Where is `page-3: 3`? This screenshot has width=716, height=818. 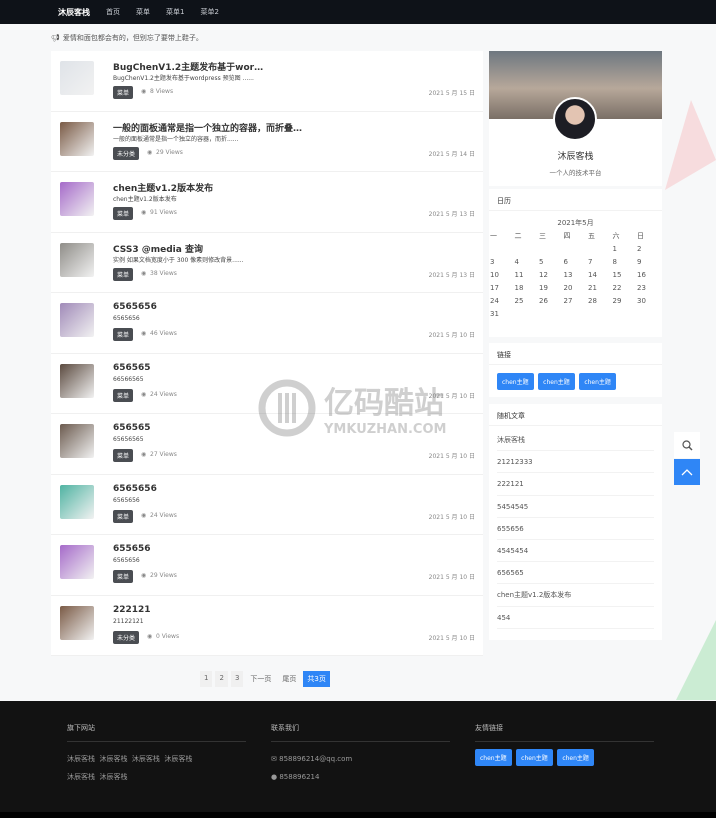
page-3: 3 is located at coordinates (237, 679).